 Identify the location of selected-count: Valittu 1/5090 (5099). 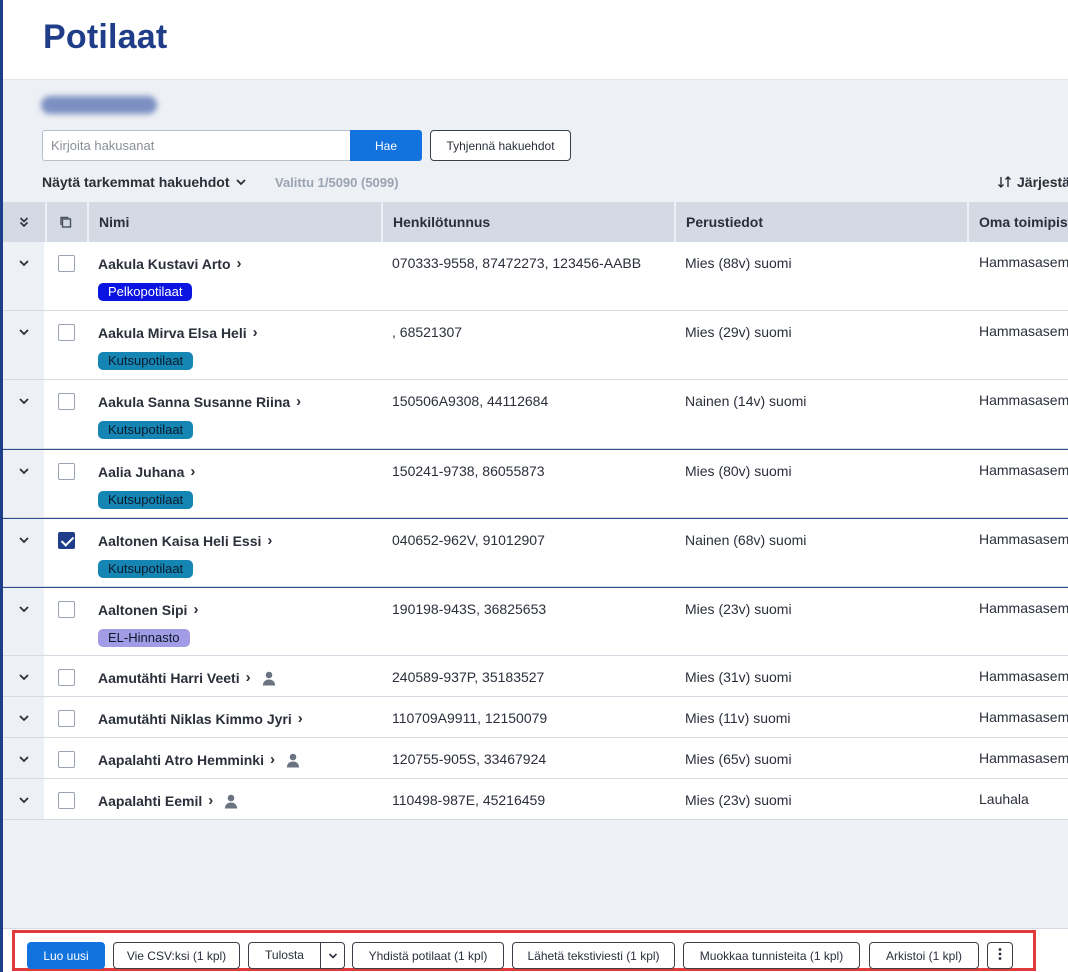
(337, 182).